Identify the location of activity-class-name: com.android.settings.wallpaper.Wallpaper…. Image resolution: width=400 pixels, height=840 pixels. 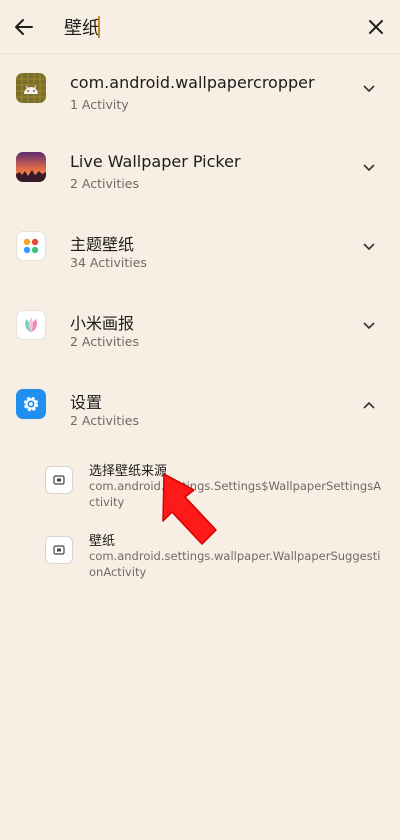
(235, 564).